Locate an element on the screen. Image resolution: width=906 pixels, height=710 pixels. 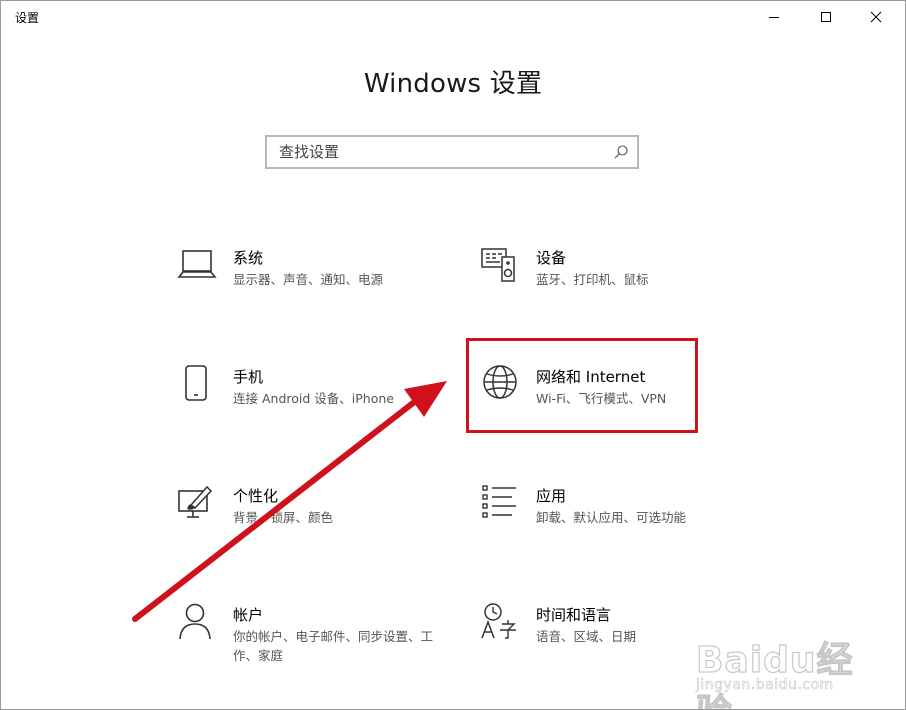
watermark-url: jingyan.baidu.com is located at coordinates (765, 685).